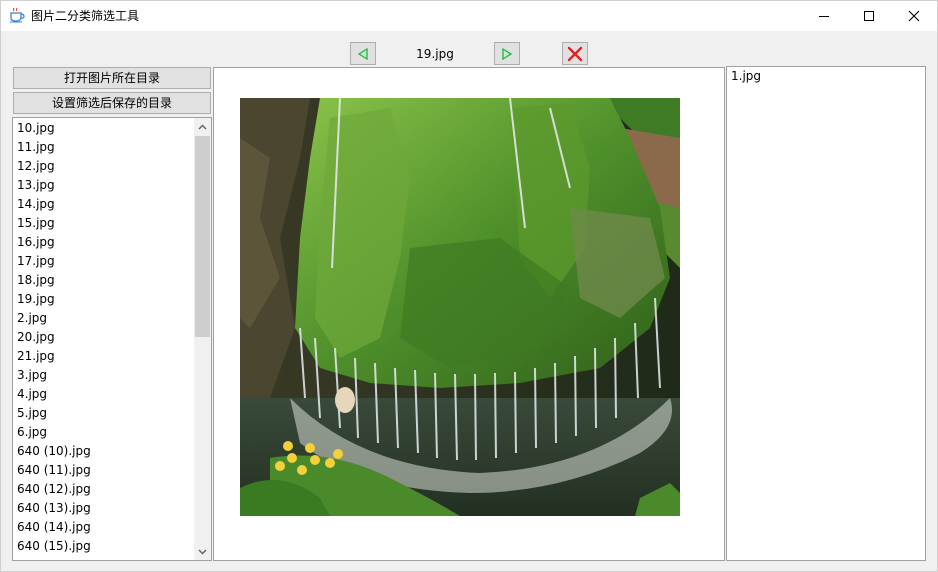  I want to click on list-scrollbar, so click(202, 339).